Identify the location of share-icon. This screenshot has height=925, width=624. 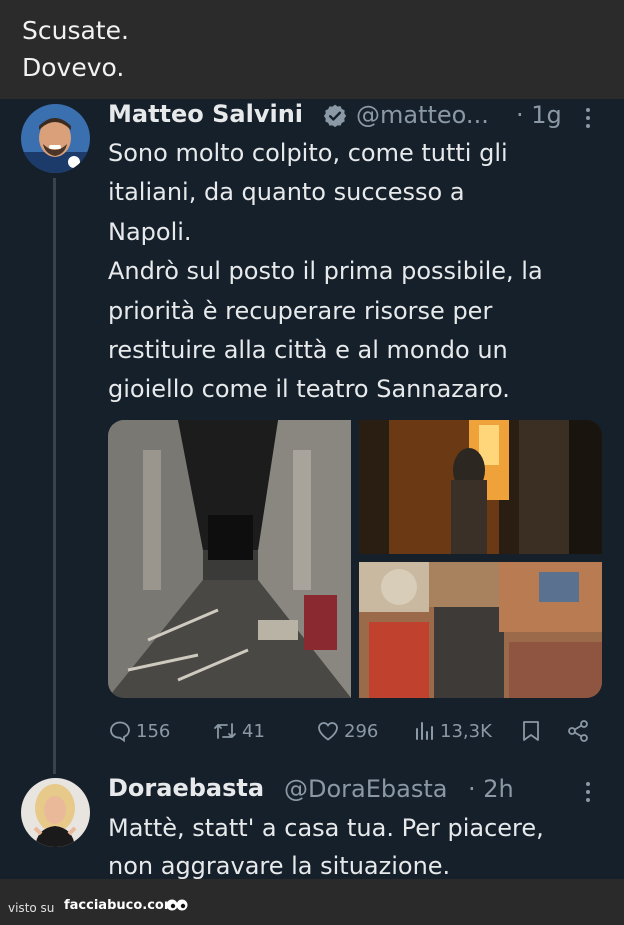
(578, 731).